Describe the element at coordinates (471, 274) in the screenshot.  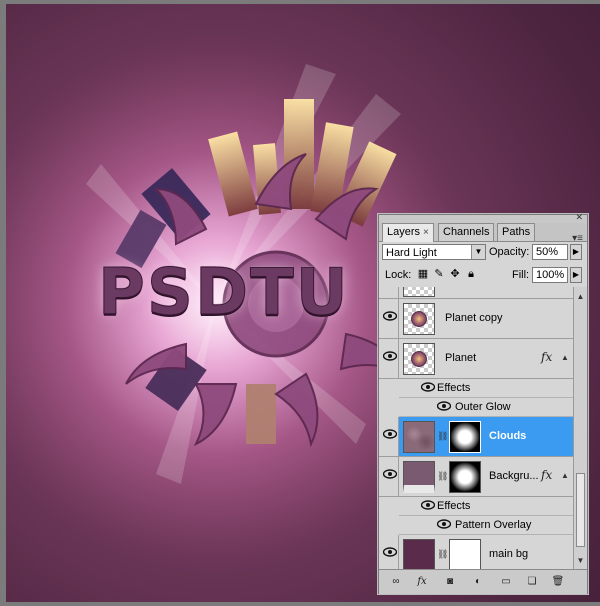
I see `lock-all-icon: 🔒︎` at that location.